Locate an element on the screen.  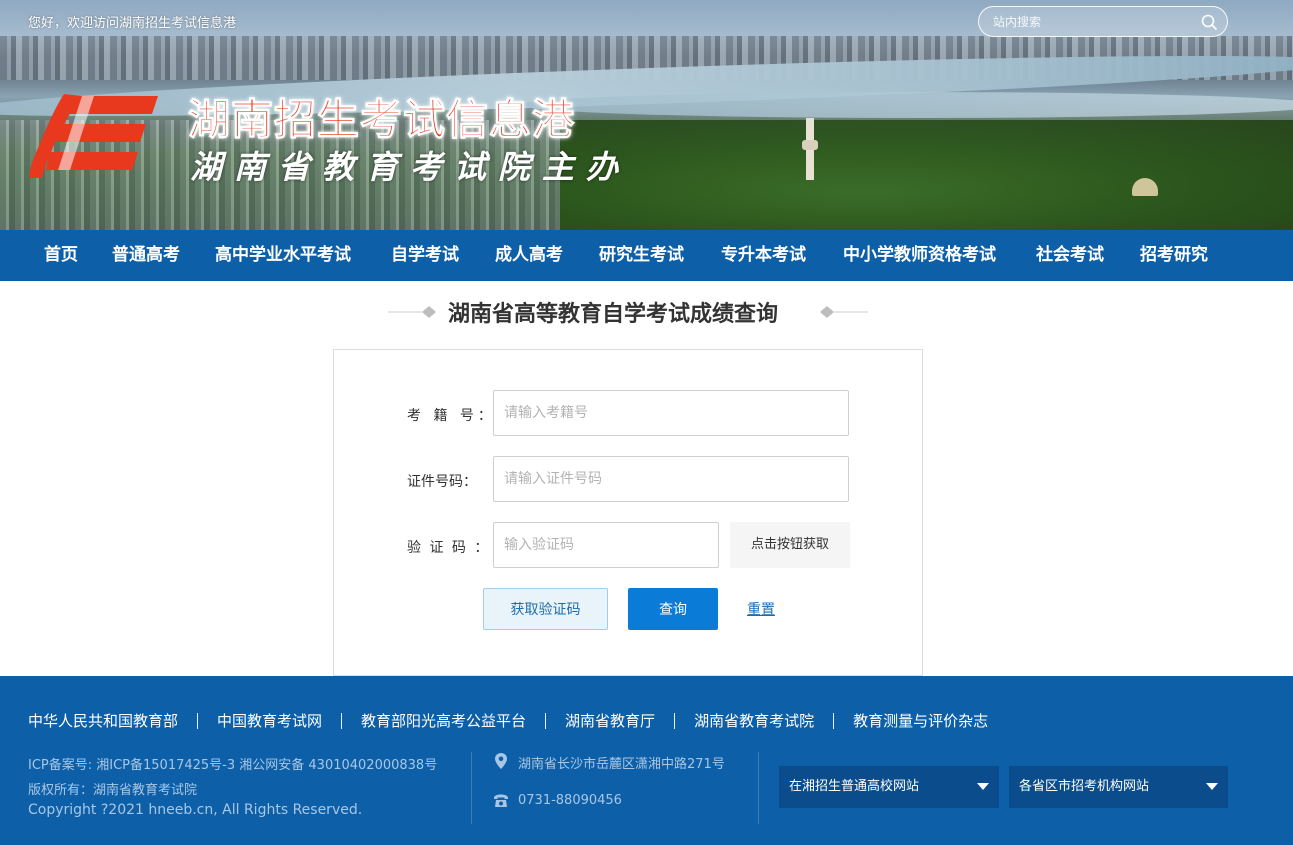
footer-link-gaokao-platform: 教育部阳光高考公益平台 is located at coordinates (443, 720).